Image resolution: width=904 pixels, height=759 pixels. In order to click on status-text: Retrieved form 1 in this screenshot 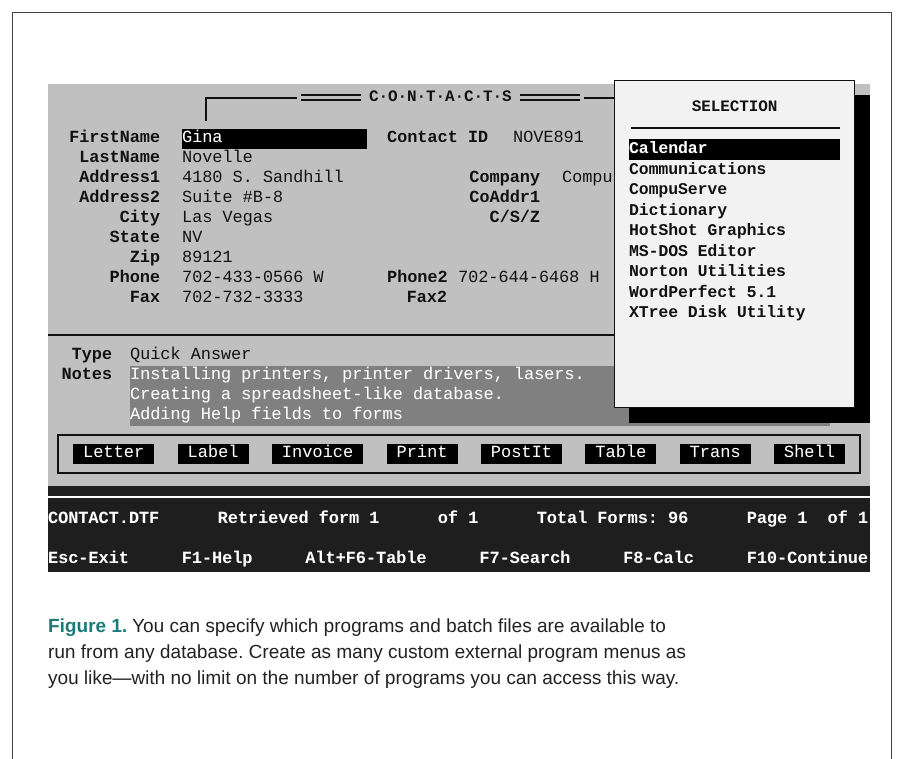, I will do `click(299, 520)`.